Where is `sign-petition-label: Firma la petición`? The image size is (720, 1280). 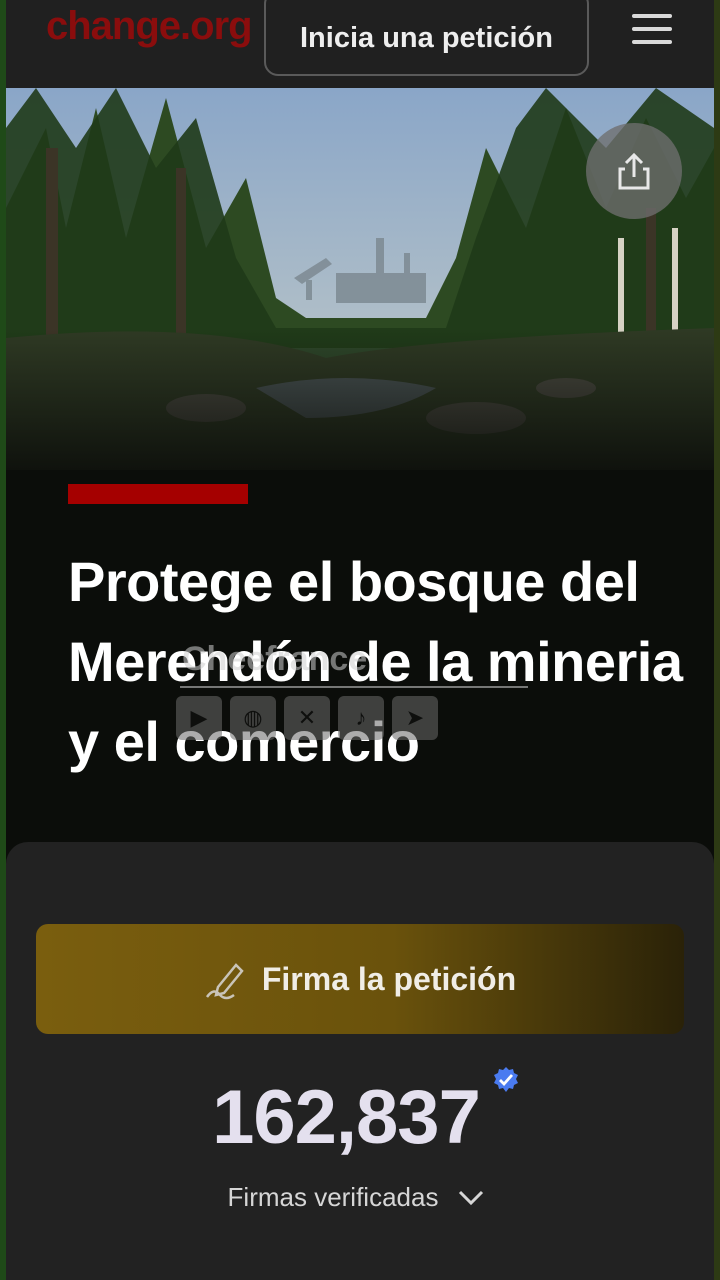 sign-petition-label: Firma la petición is located at coordinates (389, 978).